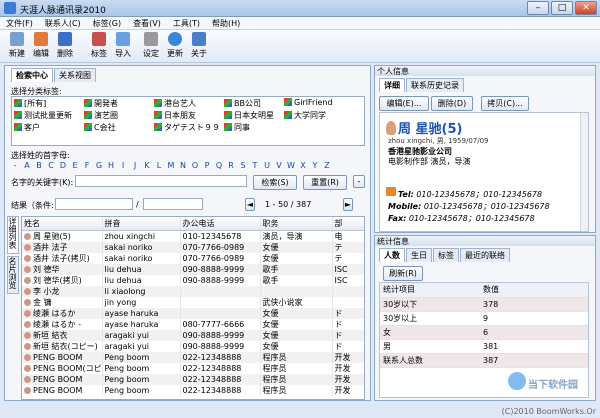  Describe the element at coordinates (175, 115) in the screenshot. I see `category-item: 日本朋友` at that location.